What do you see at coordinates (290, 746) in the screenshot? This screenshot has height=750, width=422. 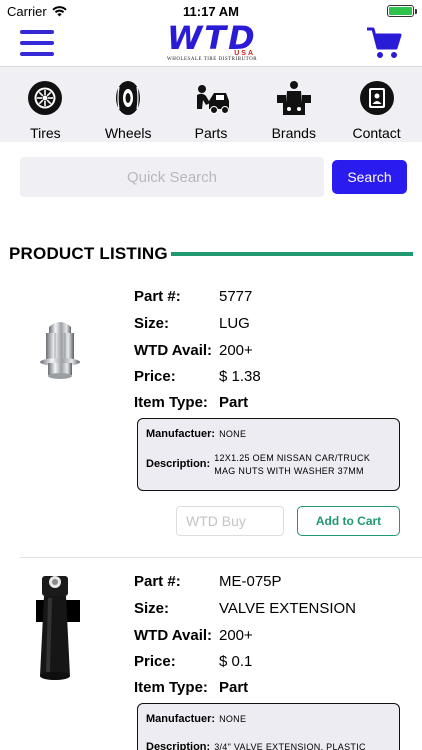 I see `description-value: 3/4" VALVE EXTENSION, PLASTIC` at bounding box center [290, 746].